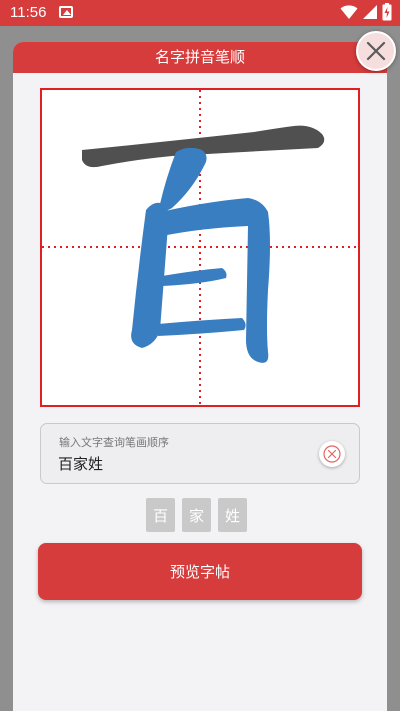  What do you see at coordinates (370, 12) in the screenshot?
I see `signal-icon` at bounding box center [370, 12].